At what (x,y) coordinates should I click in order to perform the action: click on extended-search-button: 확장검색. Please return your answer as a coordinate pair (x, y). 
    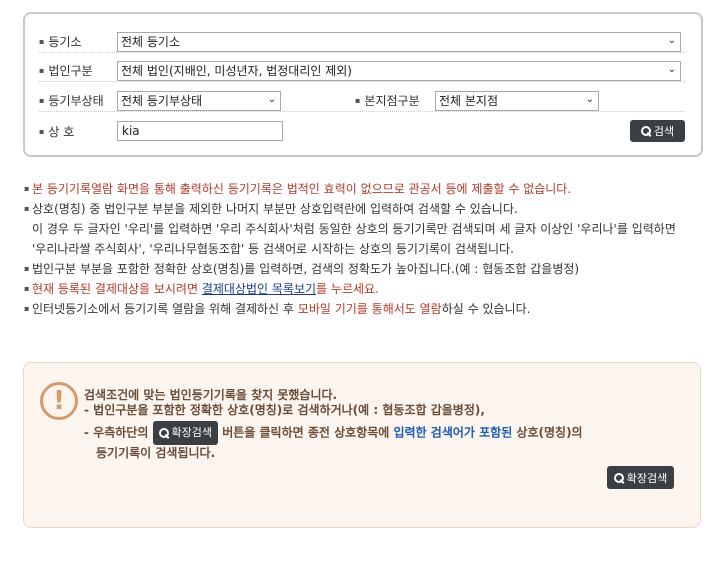
    Looking at the image, I should click on (640, 477).